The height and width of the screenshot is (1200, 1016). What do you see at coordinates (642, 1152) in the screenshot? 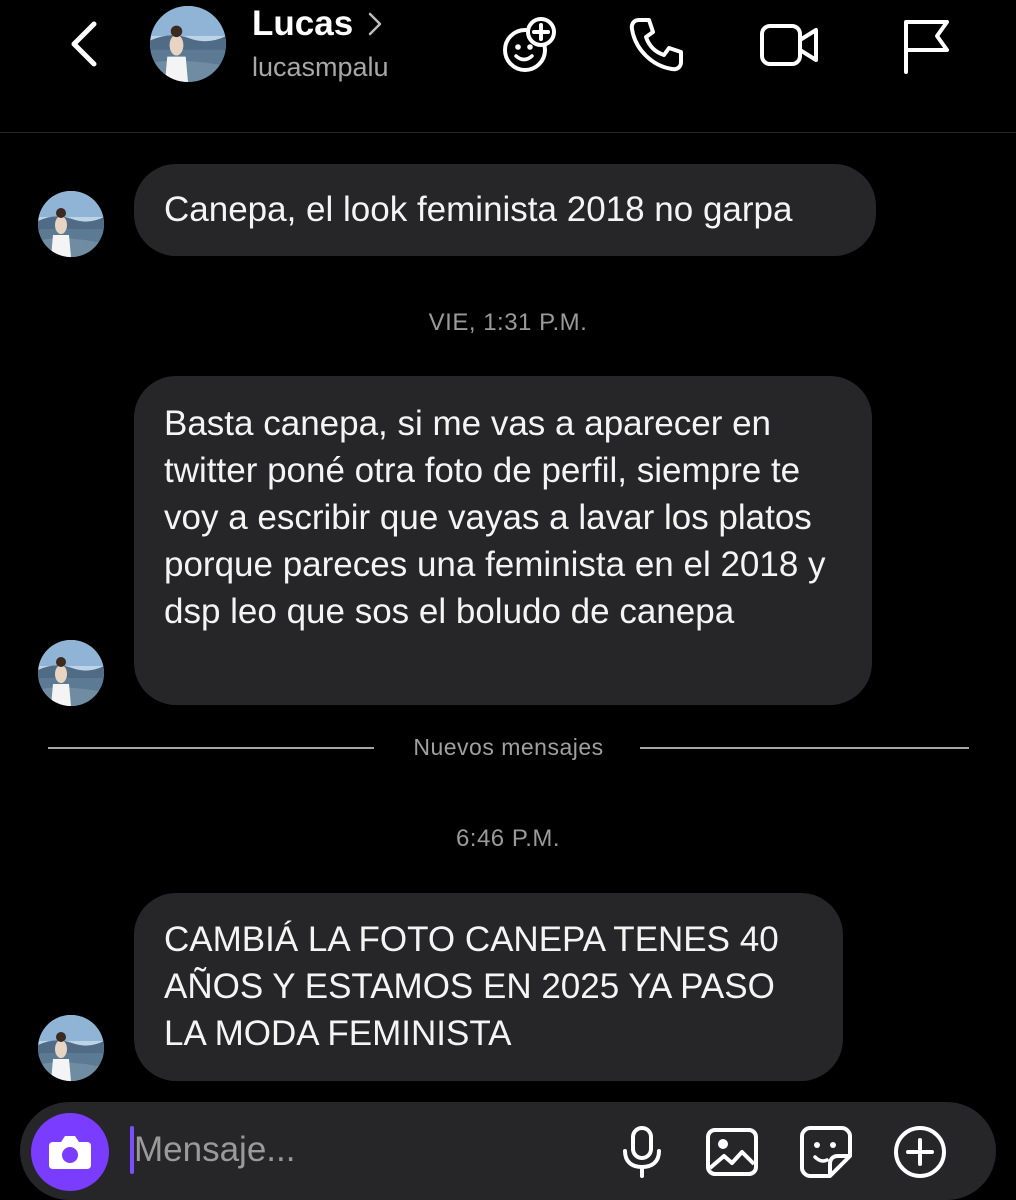
I see `microphone-icon` at bounding box center [642, 1152].